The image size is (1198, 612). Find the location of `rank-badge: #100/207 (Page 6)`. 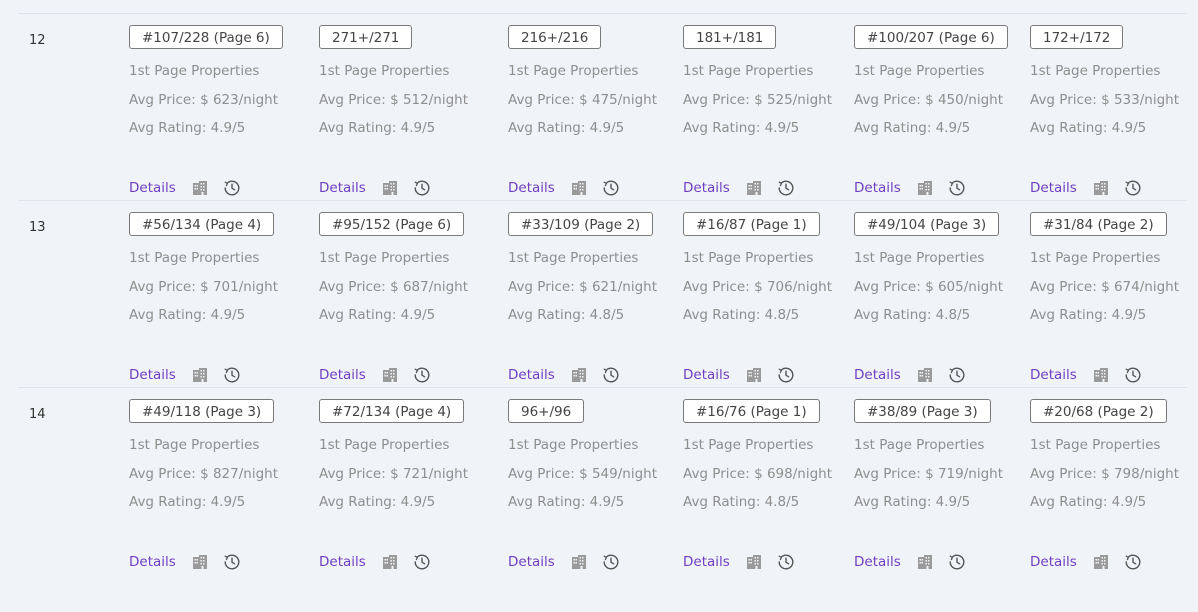

rank-badge: #100/207 (Page 6) is located at coordinates (931, 37).